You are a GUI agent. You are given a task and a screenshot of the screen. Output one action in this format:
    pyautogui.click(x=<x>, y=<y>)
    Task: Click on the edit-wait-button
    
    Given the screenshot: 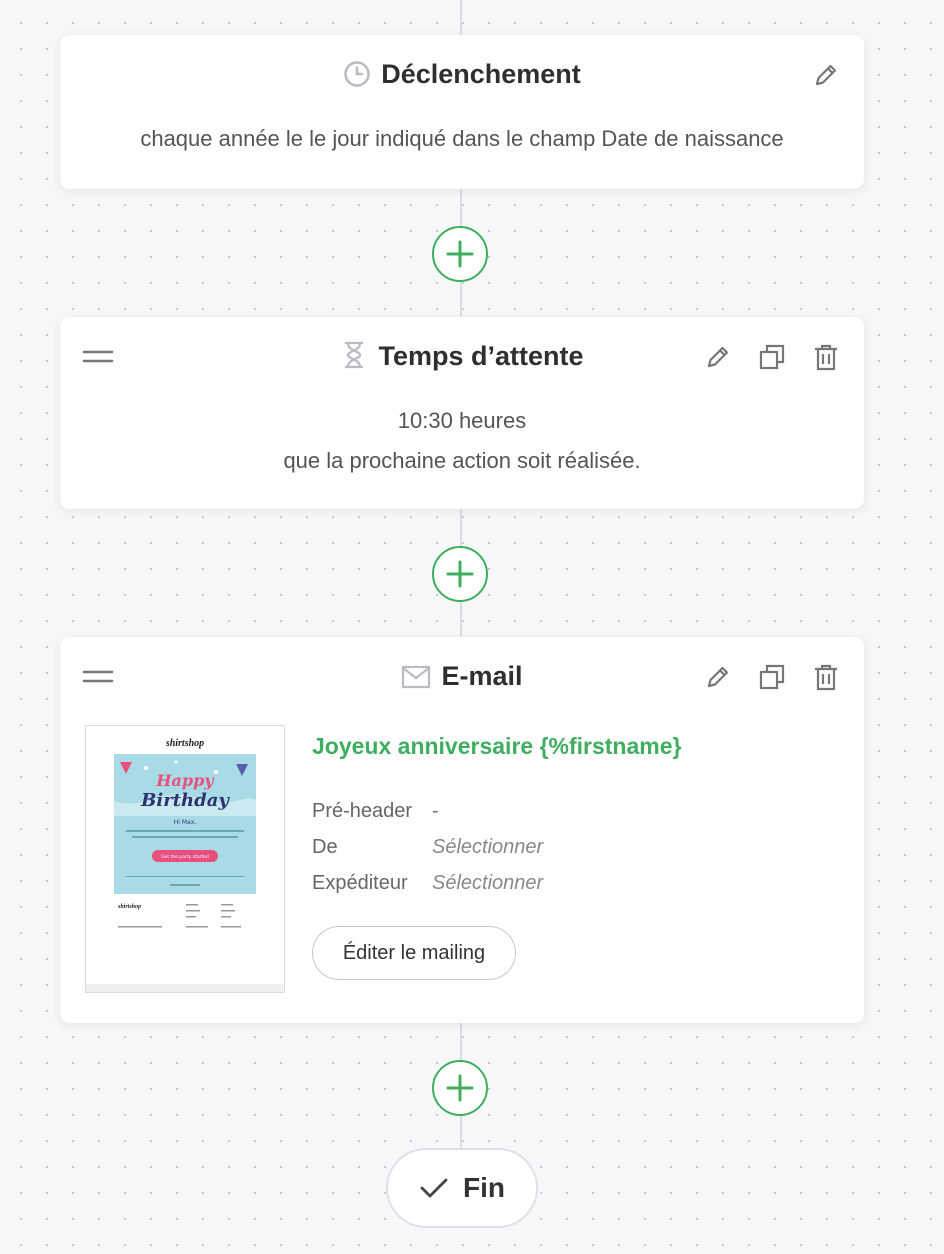 What is the action you would take?
    pyautogui.click(x=718, y=357)
    